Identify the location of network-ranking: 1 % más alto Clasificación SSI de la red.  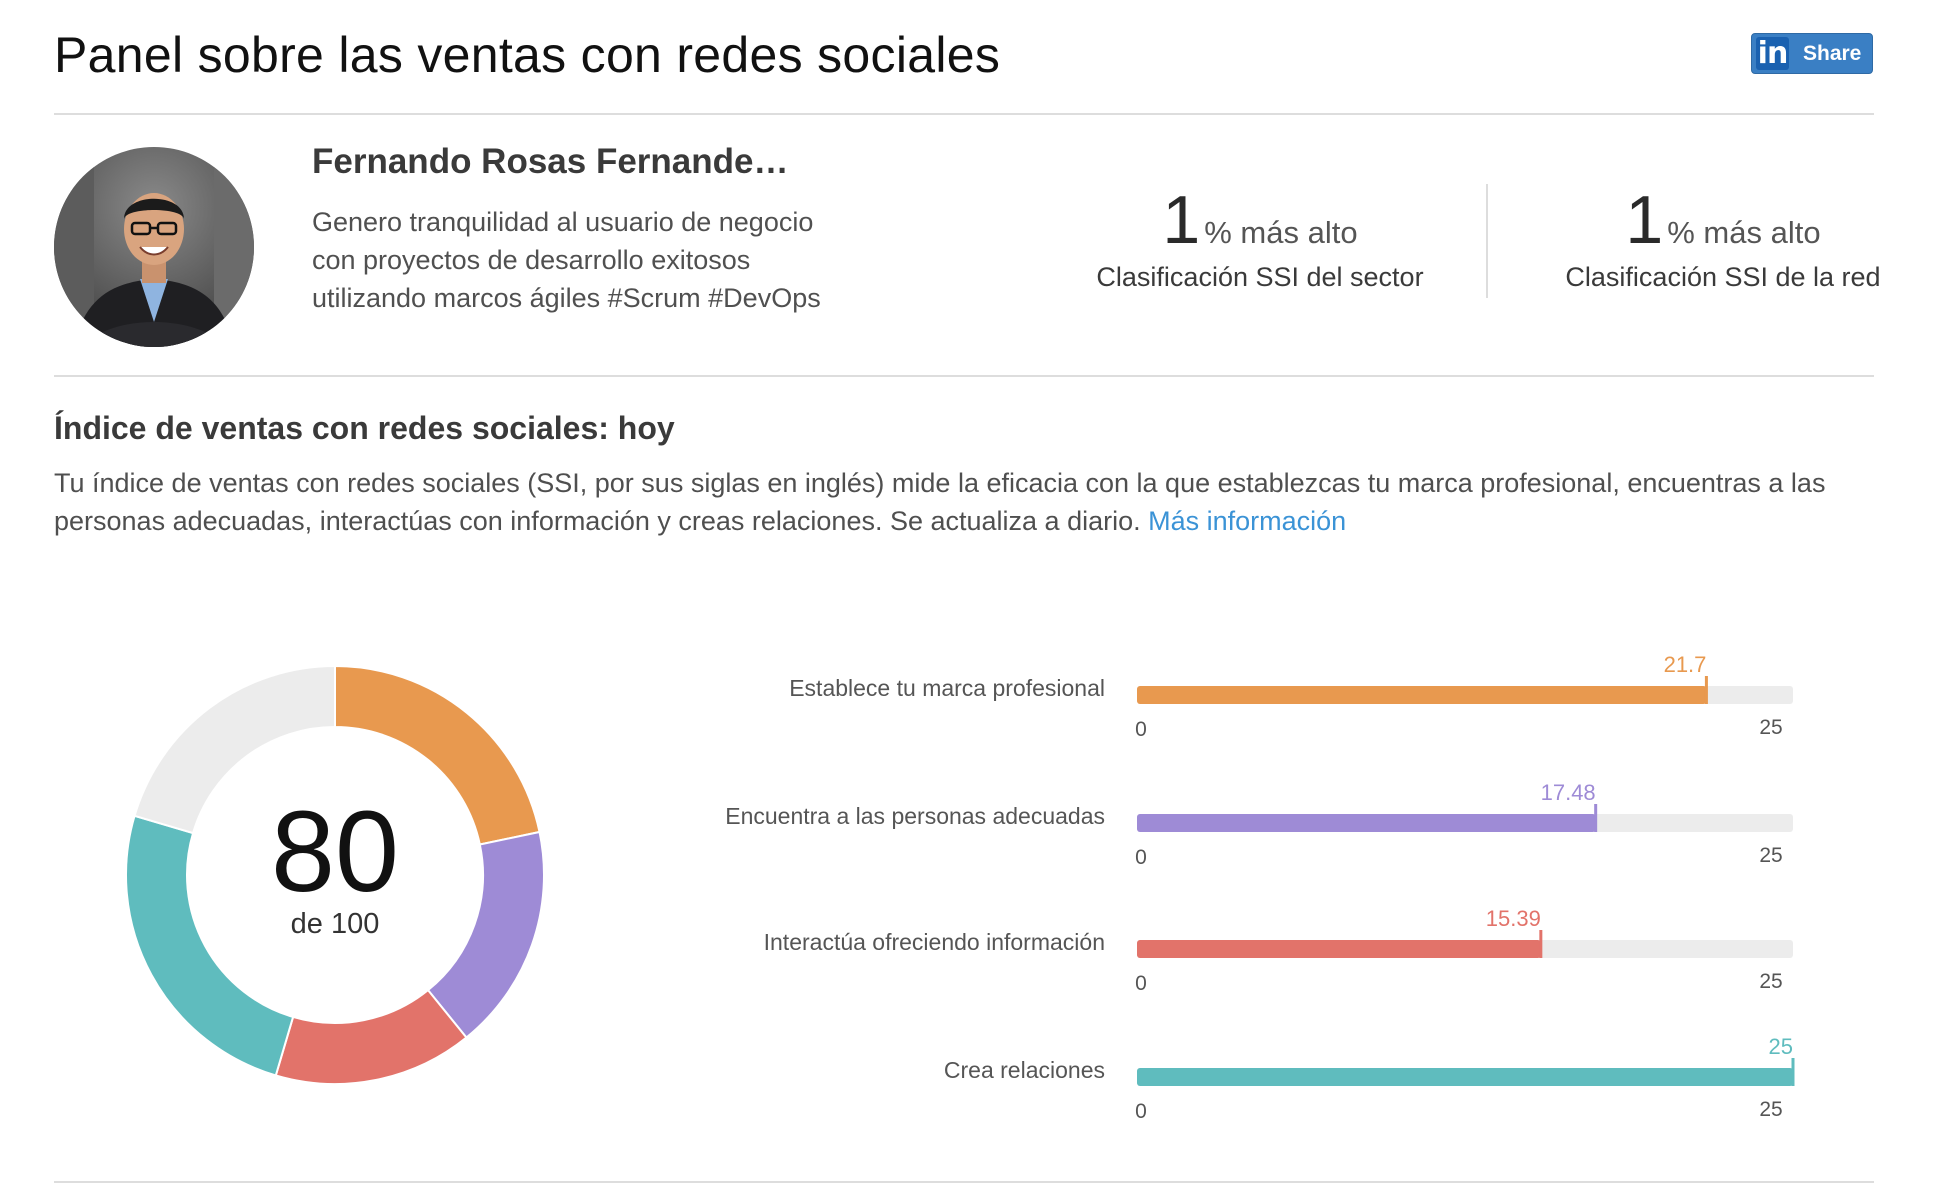
(1723, 237).